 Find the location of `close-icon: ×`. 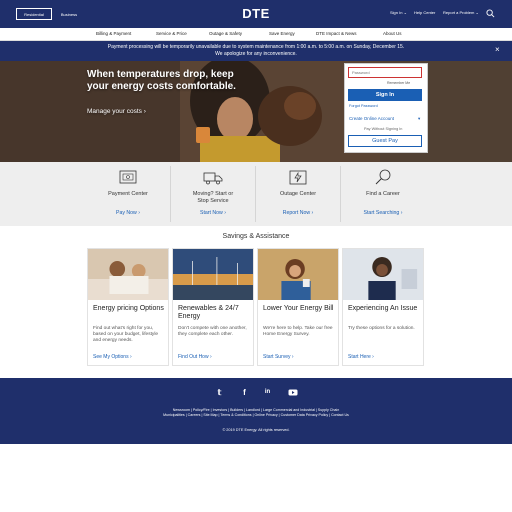

close-icon: × is located at coordinates (499, 50).